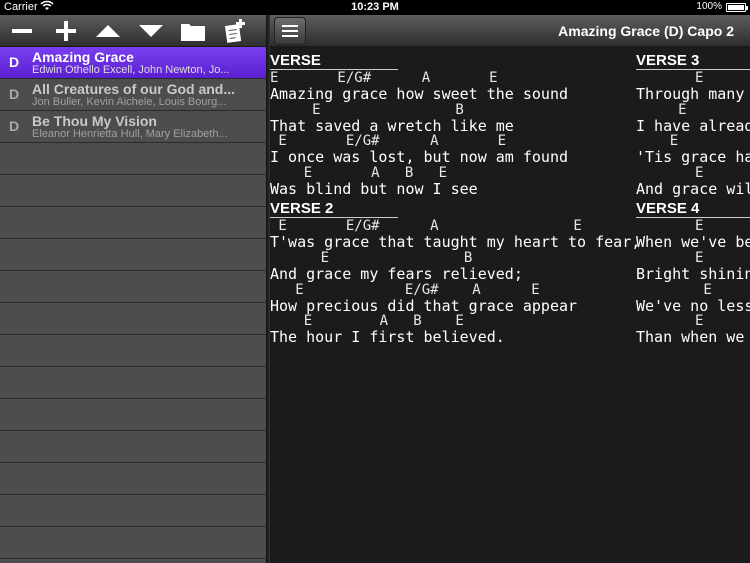 This screenshot has height=563, width=750. I want to click on lyric-line: The hour I first believed., so click(387, 337).